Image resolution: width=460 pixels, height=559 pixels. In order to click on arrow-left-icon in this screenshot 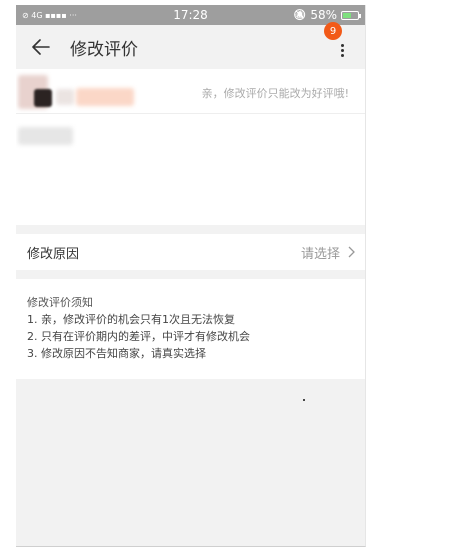, I will do `click(41, 47)`.